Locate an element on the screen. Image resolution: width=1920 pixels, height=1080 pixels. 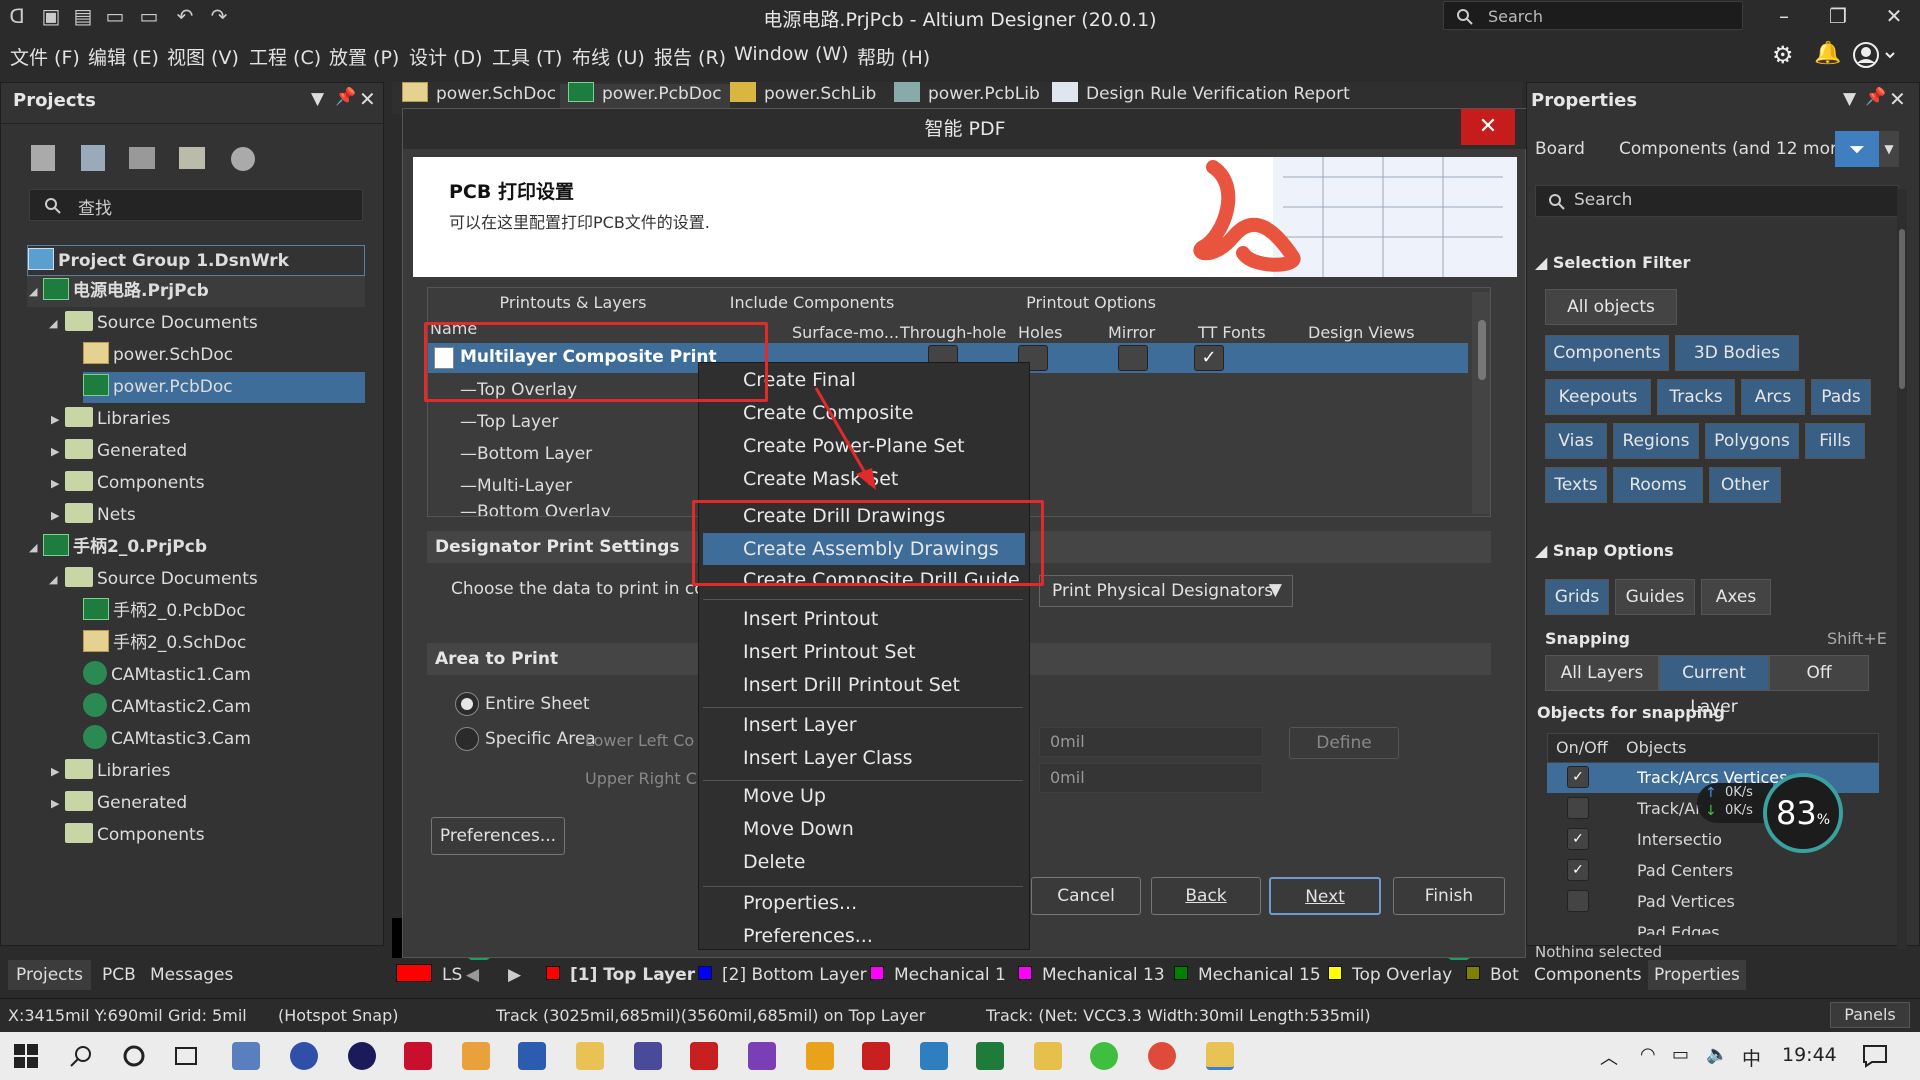
global-search: Search is located at coordinates (1593, 15).